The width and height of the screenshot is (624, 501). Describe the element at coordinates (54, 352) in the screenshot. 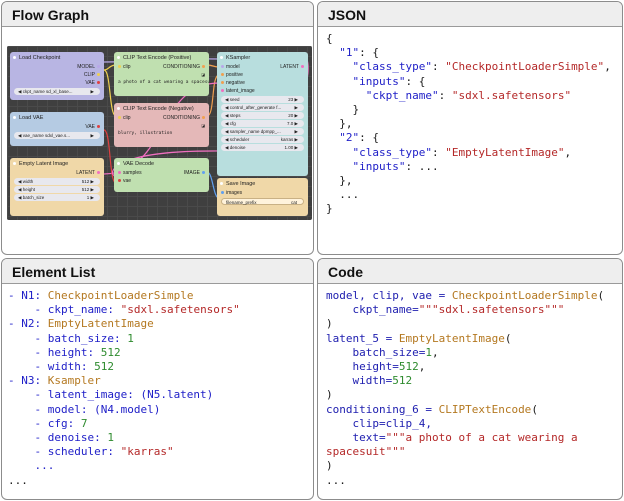

I see `code-token: - height:` at that location.